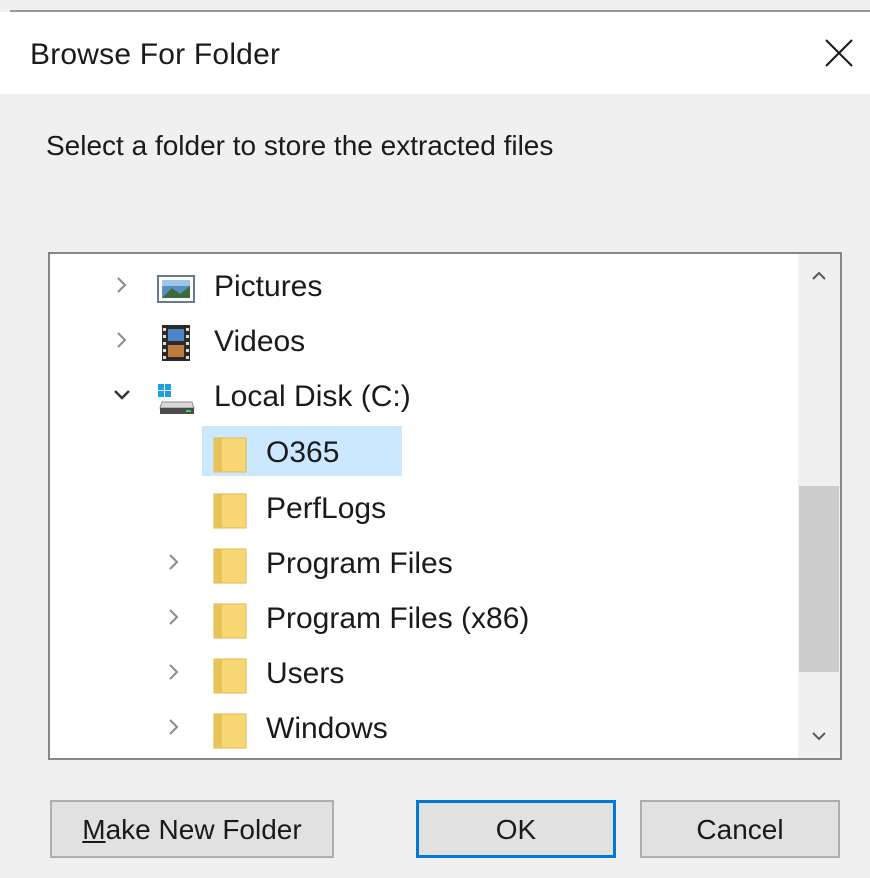 This screenshot has height=878, width=870. Describe the element at coordinates (398, 618) in the screenshot. I see `tree-item-label: Program Files (x86)` at that location.